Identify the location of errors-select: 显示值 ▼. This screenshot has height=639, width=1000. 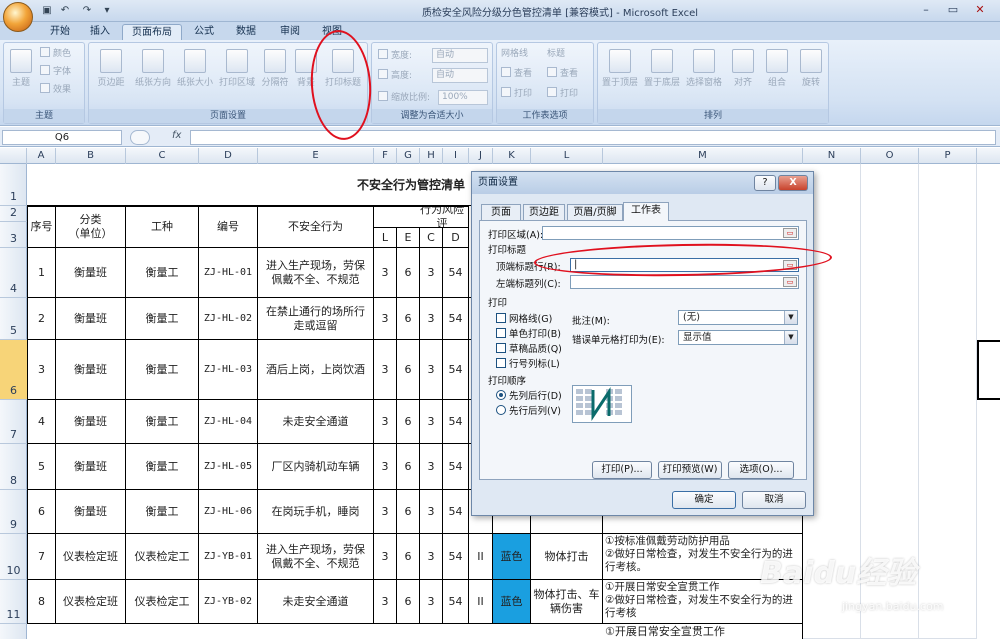
(738, 337).